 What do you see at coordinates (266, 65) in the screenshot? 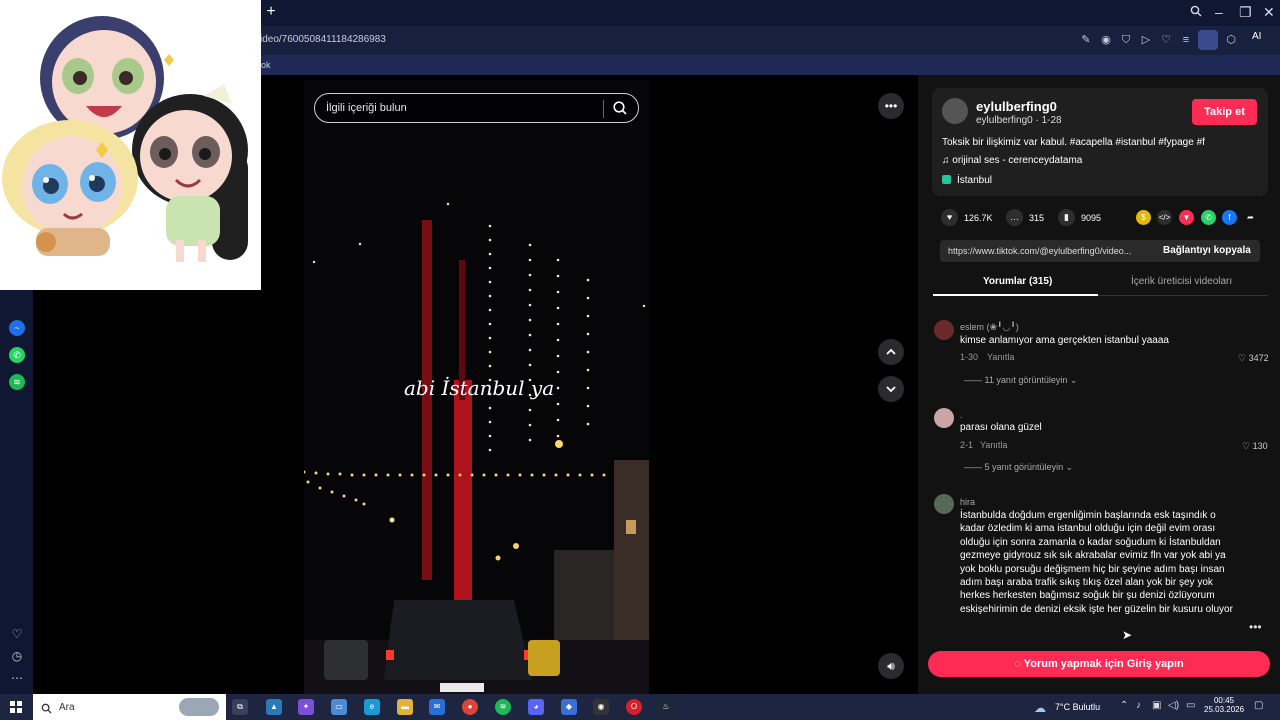
I see `bookmark-item: ok` at bounding box center [266, 65].